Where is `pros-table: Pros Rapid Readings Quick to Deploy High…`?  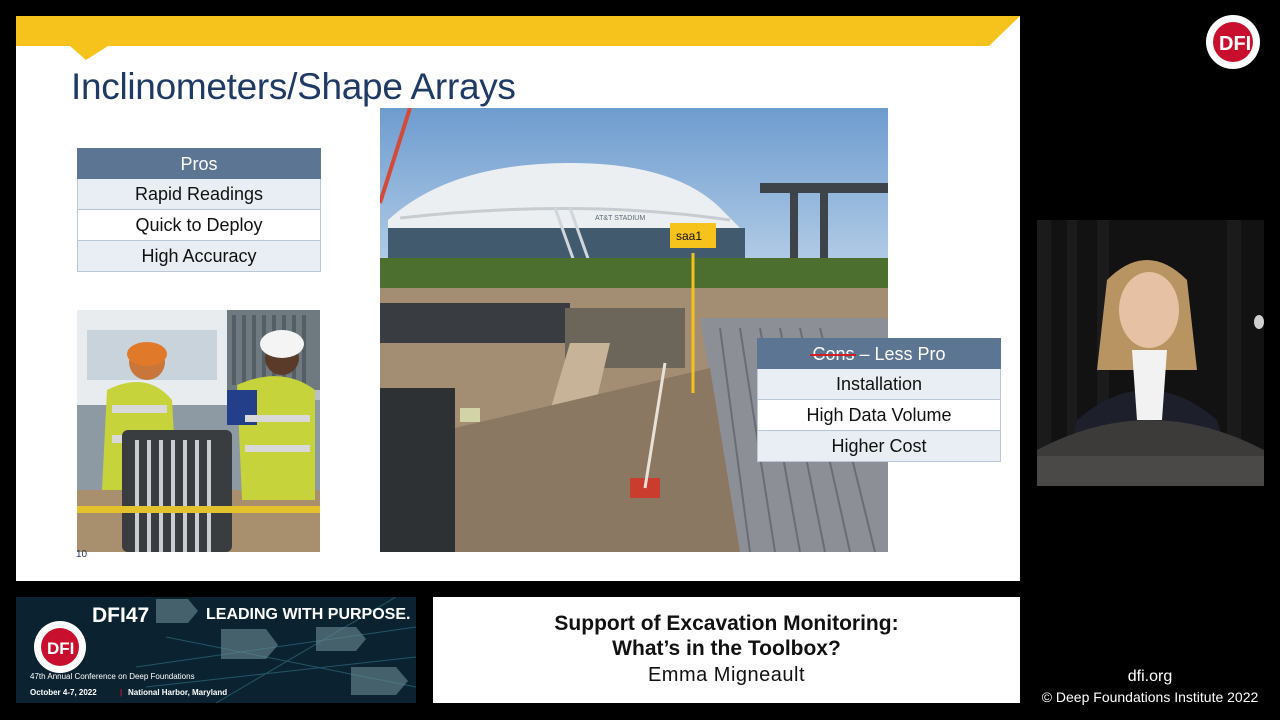 pros-table: Pros Rapid Readings Quick to Deploy High… is located at coordinates (199, 210).